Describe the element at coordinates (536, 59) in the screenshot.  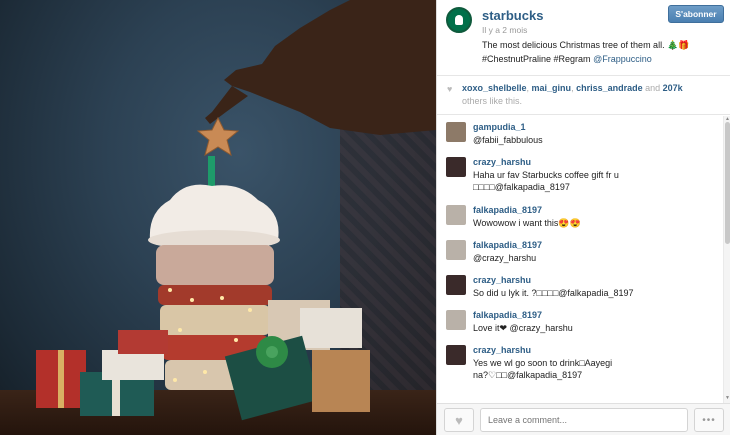
I see `caption-tags: #ChestnutPraline #Regram` at that location.